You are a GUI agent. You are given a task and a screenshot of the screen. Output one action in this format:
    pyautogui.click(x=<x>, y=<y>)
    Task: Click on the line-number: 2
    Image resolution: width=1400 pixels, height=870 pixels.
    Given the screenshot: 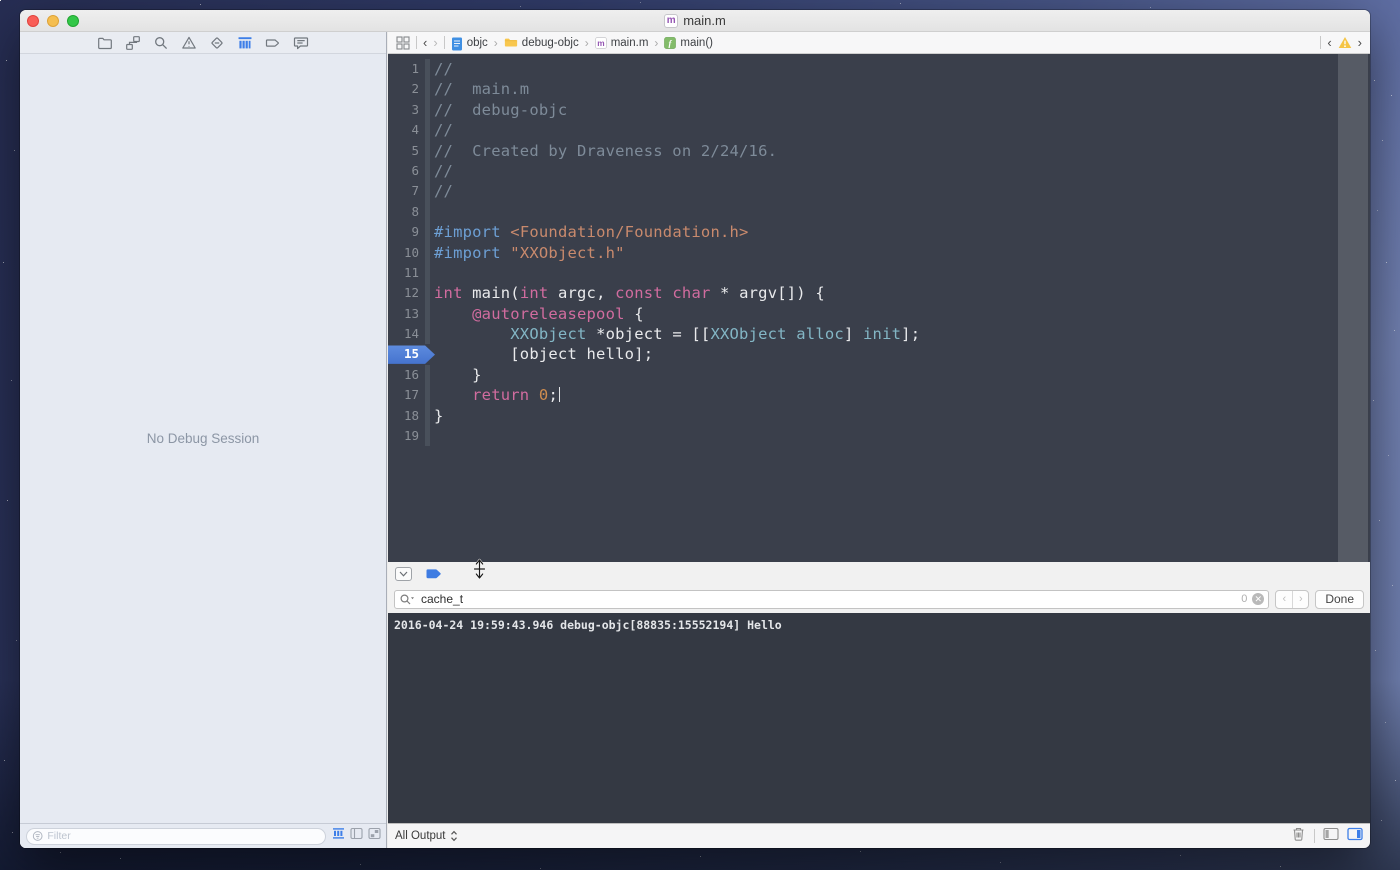 What is the action you would take?
    pyautogui.click(x=406, y=89)
    